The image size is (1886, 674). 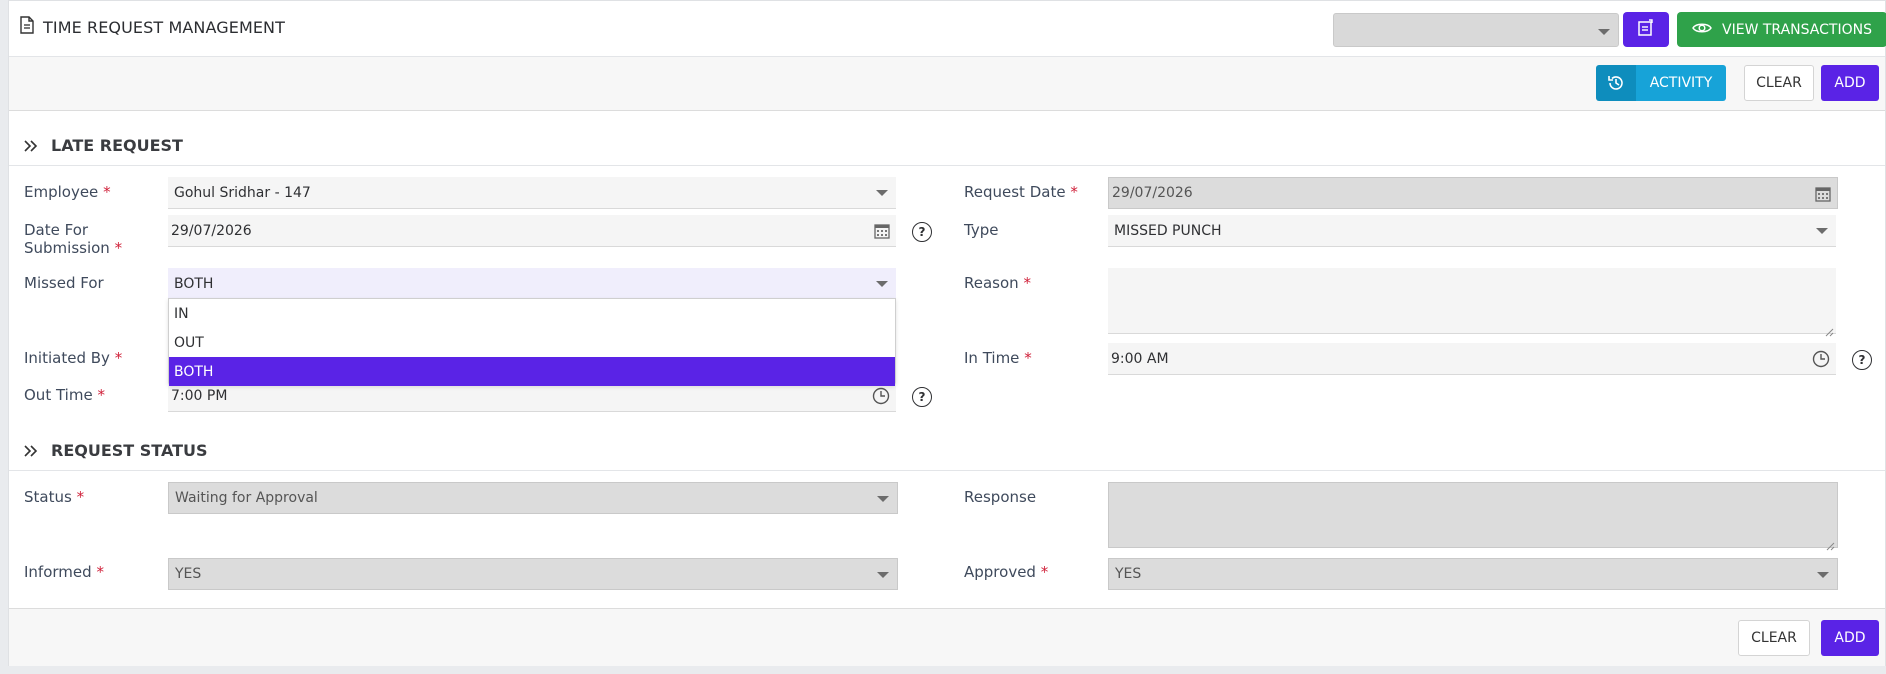 I want to click on request-date-field: 29/07/2026, so click(x=1473, y=193).